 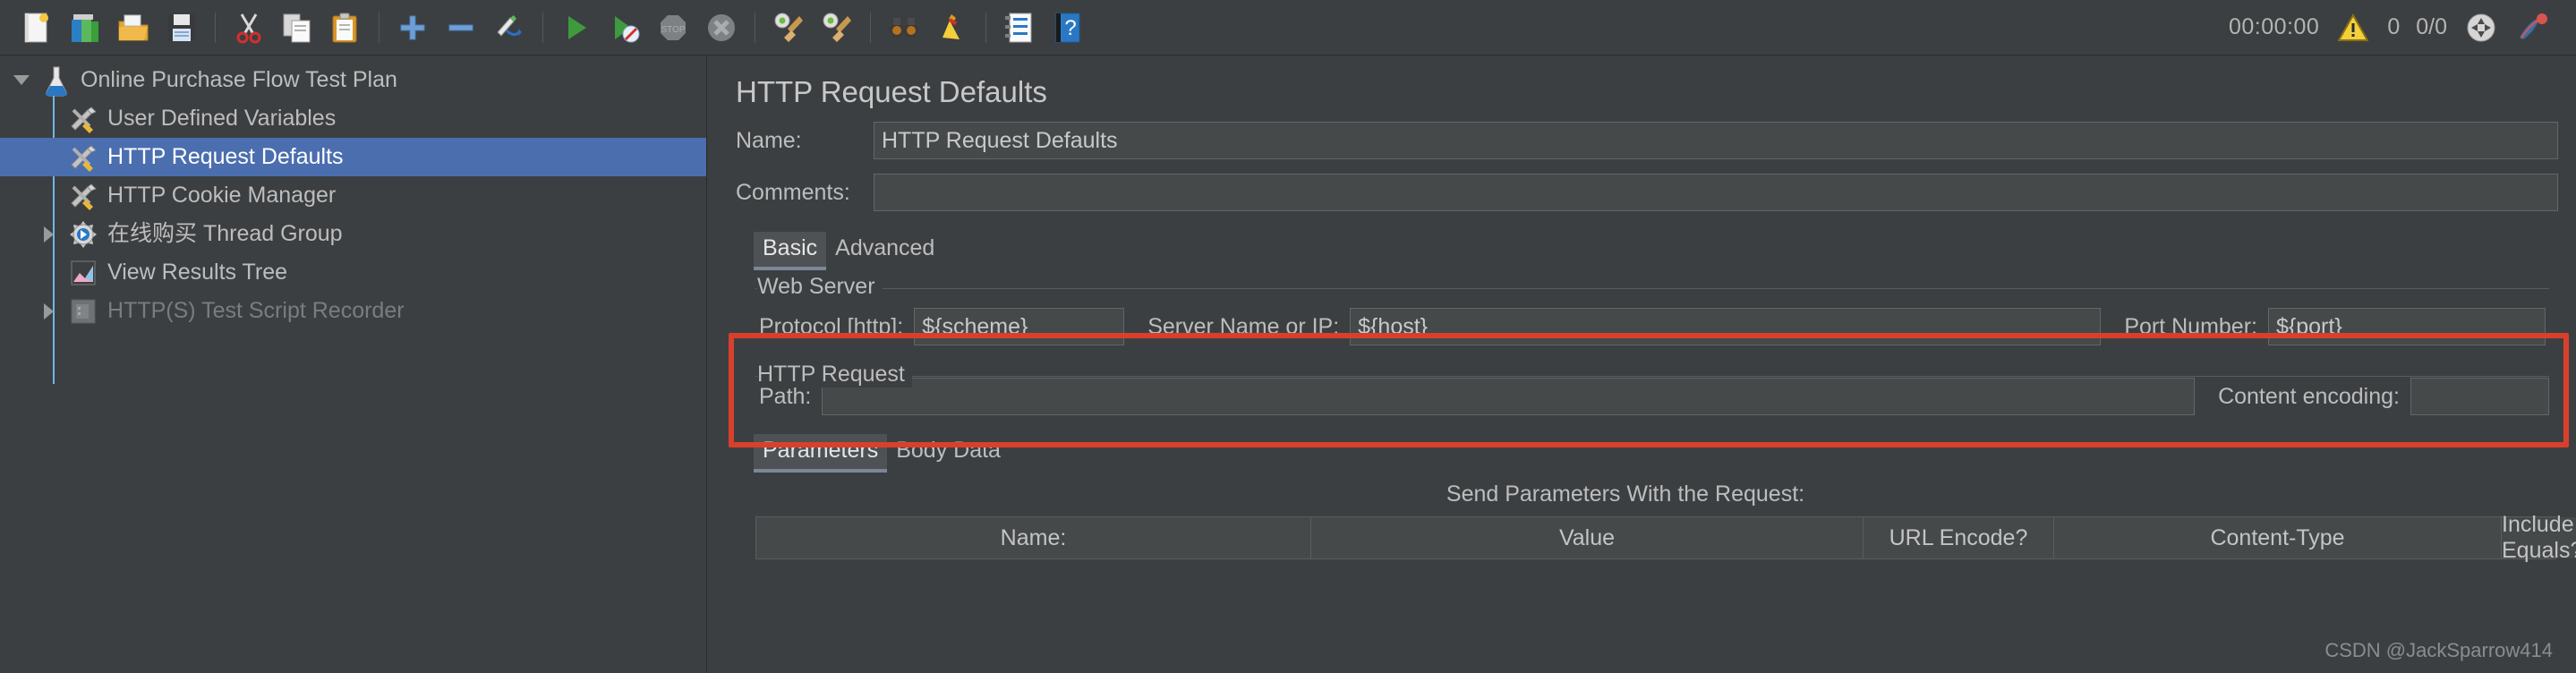 I want to click on open-icon, so click(x=133, y=28).